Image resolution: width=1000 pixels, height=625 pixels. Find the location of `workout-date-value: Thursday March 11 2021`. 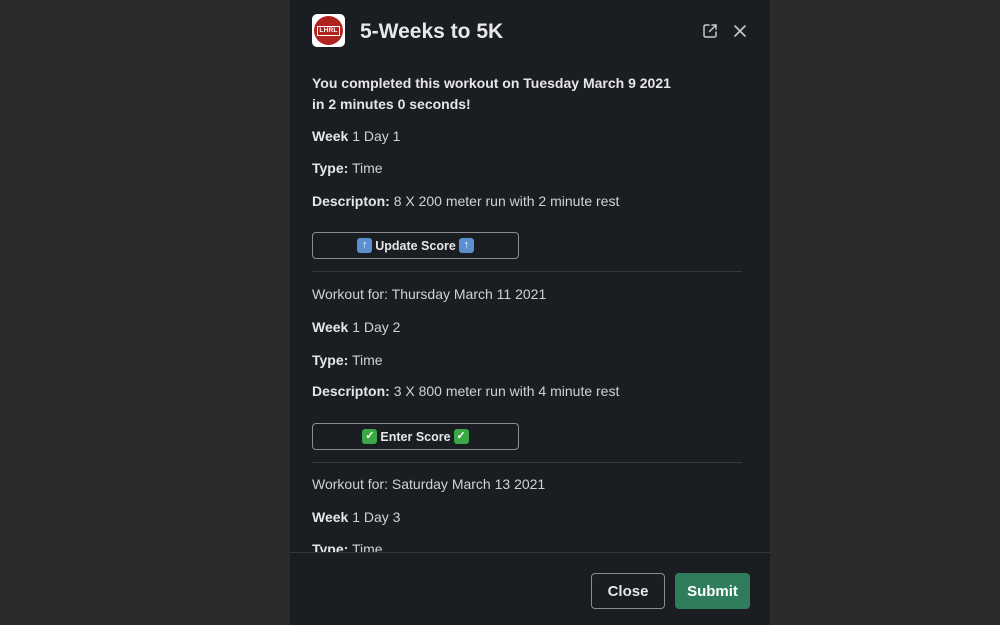

workout-date-value: Thursday March 11 2021 is located at coordinates (469, 294).